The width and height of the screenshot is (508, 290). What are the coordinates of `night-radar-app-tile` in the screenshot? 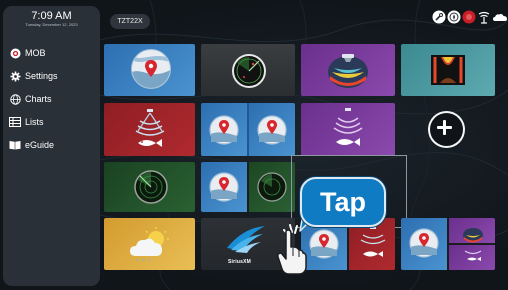 It's located at (149, 187).